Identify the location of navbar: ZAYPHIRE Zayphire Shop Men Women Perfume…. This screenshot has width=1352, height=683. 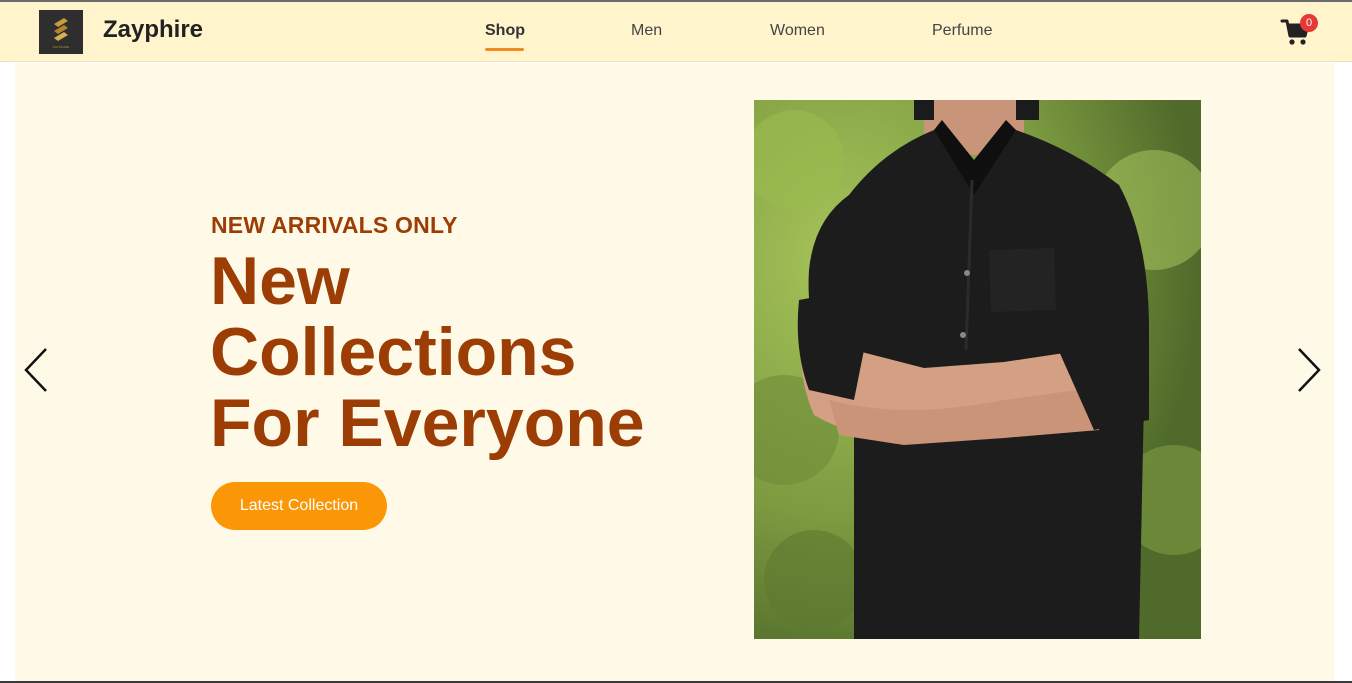
(676, 32).